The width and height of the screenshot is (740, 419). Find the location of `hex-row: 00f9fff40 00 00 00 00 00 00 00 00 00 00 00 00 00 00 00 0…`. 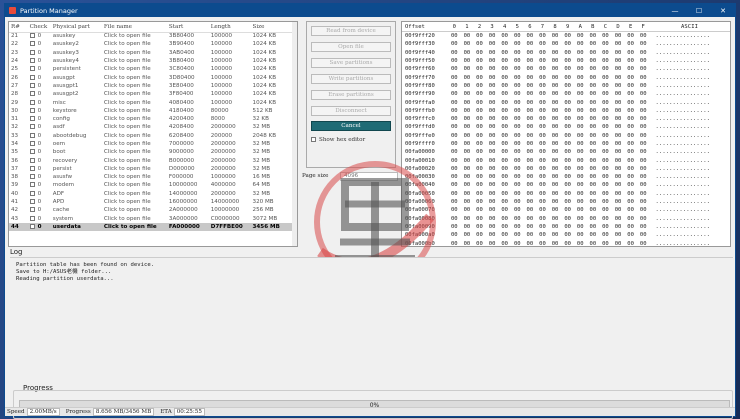

hex-row: 00f9fff40 00 00 00 00 00 00 00 00 00 00 00 00 00 00 00 0… is located at coordinates (566, 53).